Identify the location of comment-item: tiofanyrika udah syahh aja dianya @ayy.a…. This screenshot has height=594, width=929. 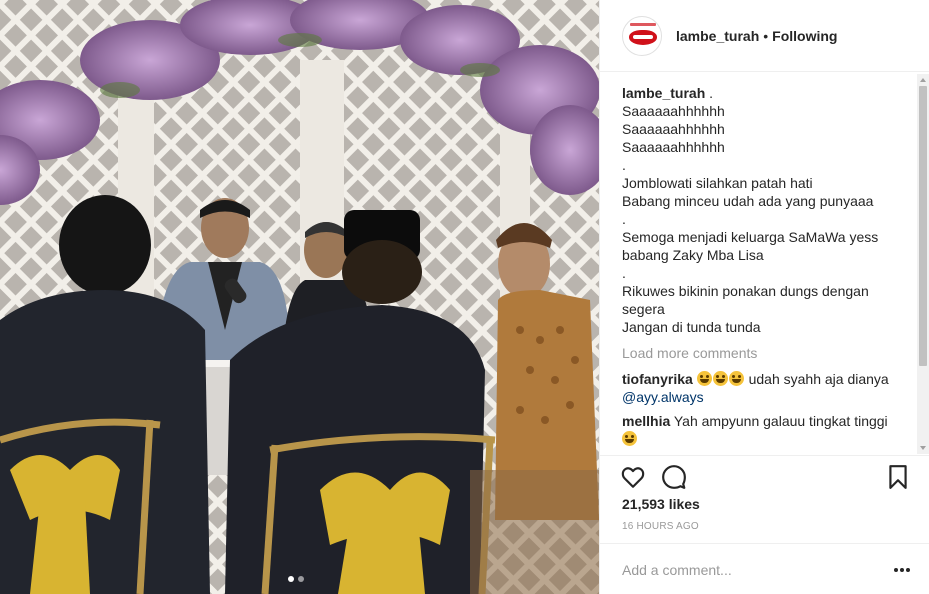
(768, 388).